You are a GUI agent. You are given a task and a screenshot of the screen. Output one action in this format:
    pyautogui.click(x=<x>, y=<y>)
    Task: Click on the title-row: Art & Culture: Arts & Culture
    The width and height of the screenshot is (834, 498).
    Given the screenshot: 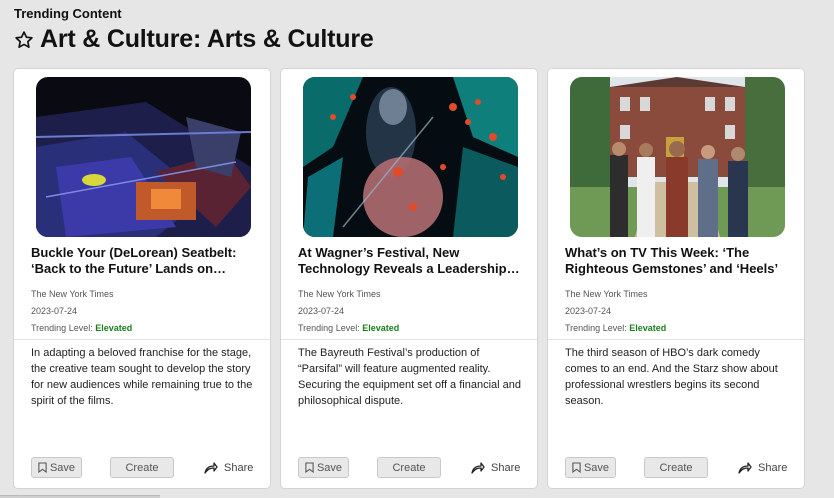 What is the action you would take?
    pyautogui.click(x=194, y=39)
    